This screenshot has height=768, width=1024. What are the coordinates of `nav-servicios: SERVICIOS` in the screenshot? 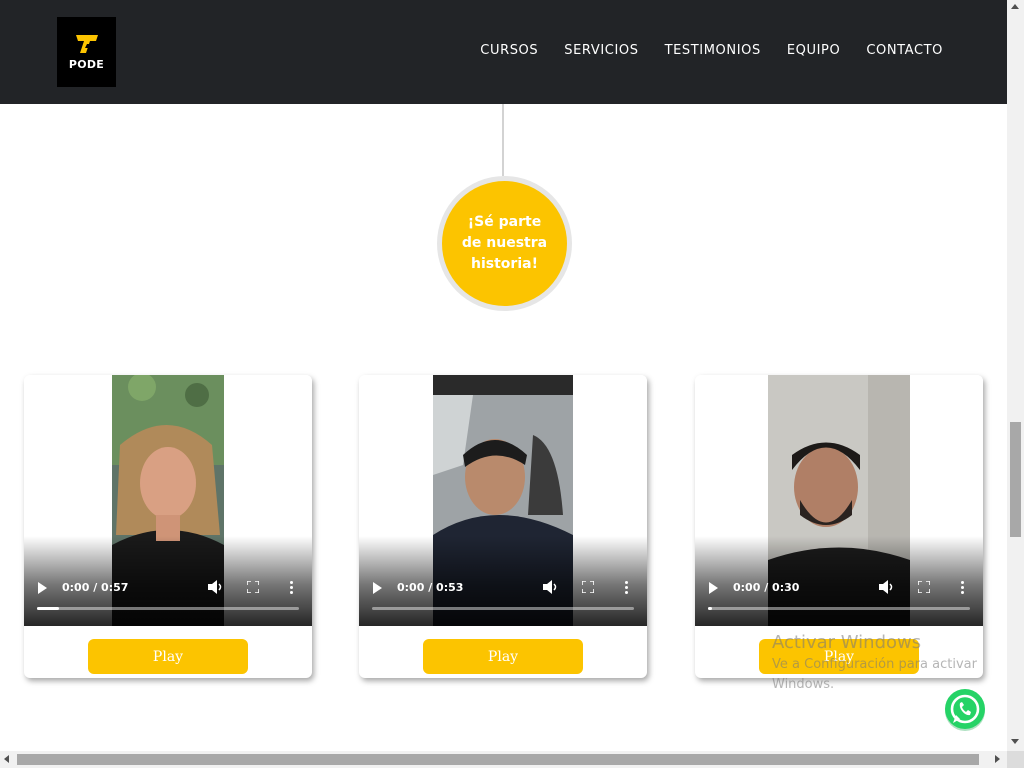 It's located at (601, 50).